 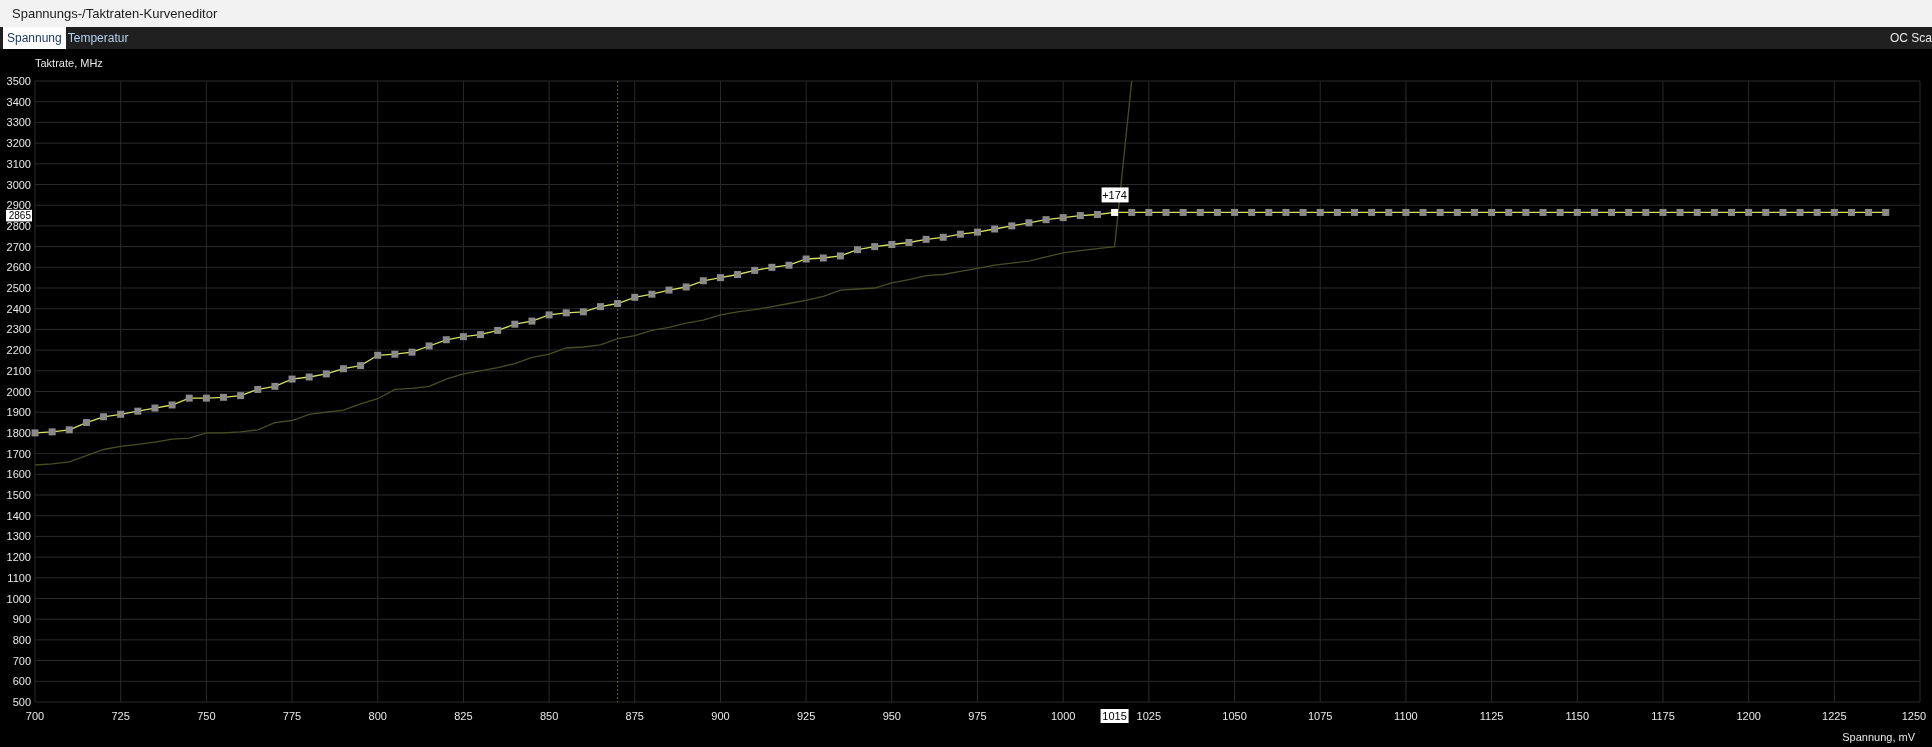 What do you see at coordinates (98, 38) in the screenshot?
I see `tab: Temperatur` at bounding box center [98, 38].